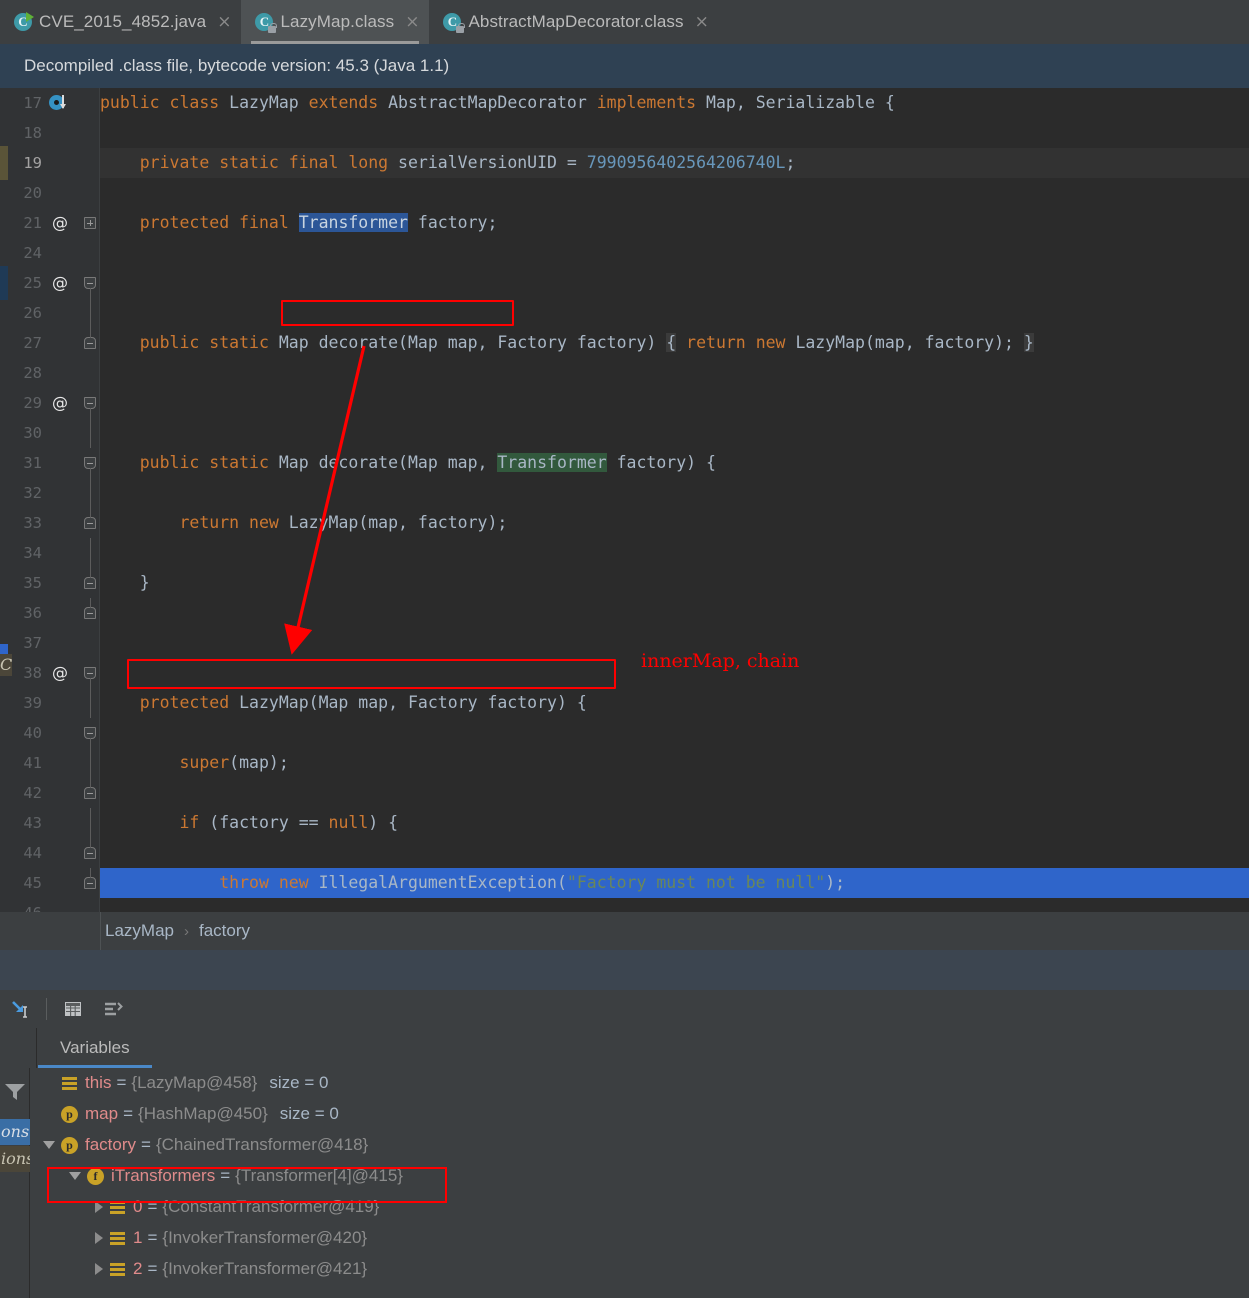 The width and height of the screenshot is (1249, 1298). I want to click on variable-name: factory, so click(111, 1144).